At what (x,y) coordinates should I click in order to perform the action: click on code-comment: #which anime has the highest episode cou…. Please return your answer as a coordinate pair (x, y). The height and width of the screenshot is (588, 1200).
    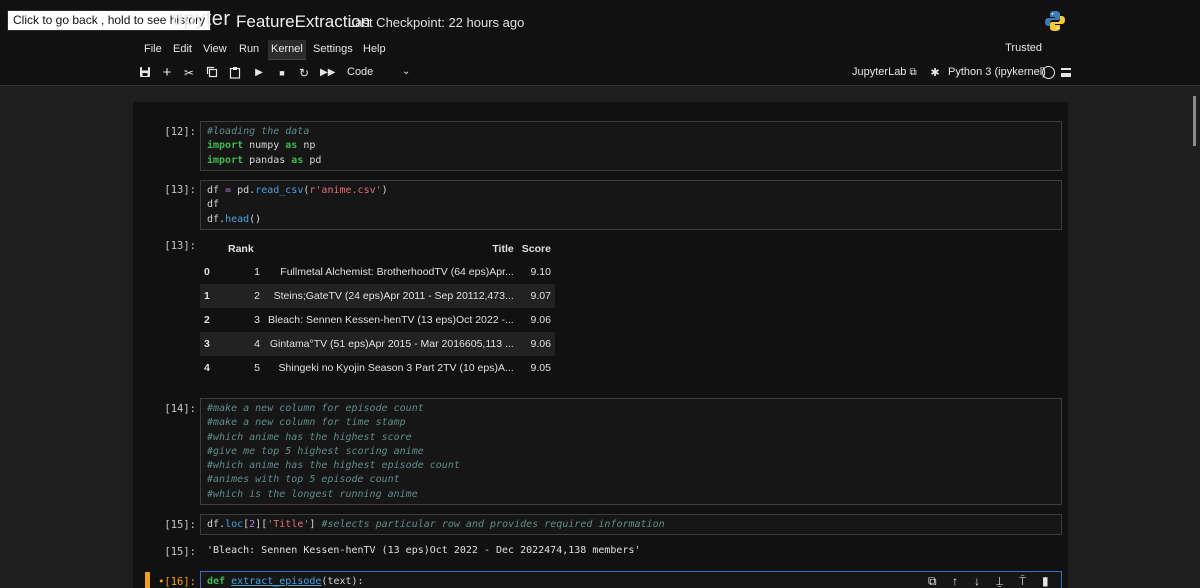
    Looking at the image, I should click on (333, 466).